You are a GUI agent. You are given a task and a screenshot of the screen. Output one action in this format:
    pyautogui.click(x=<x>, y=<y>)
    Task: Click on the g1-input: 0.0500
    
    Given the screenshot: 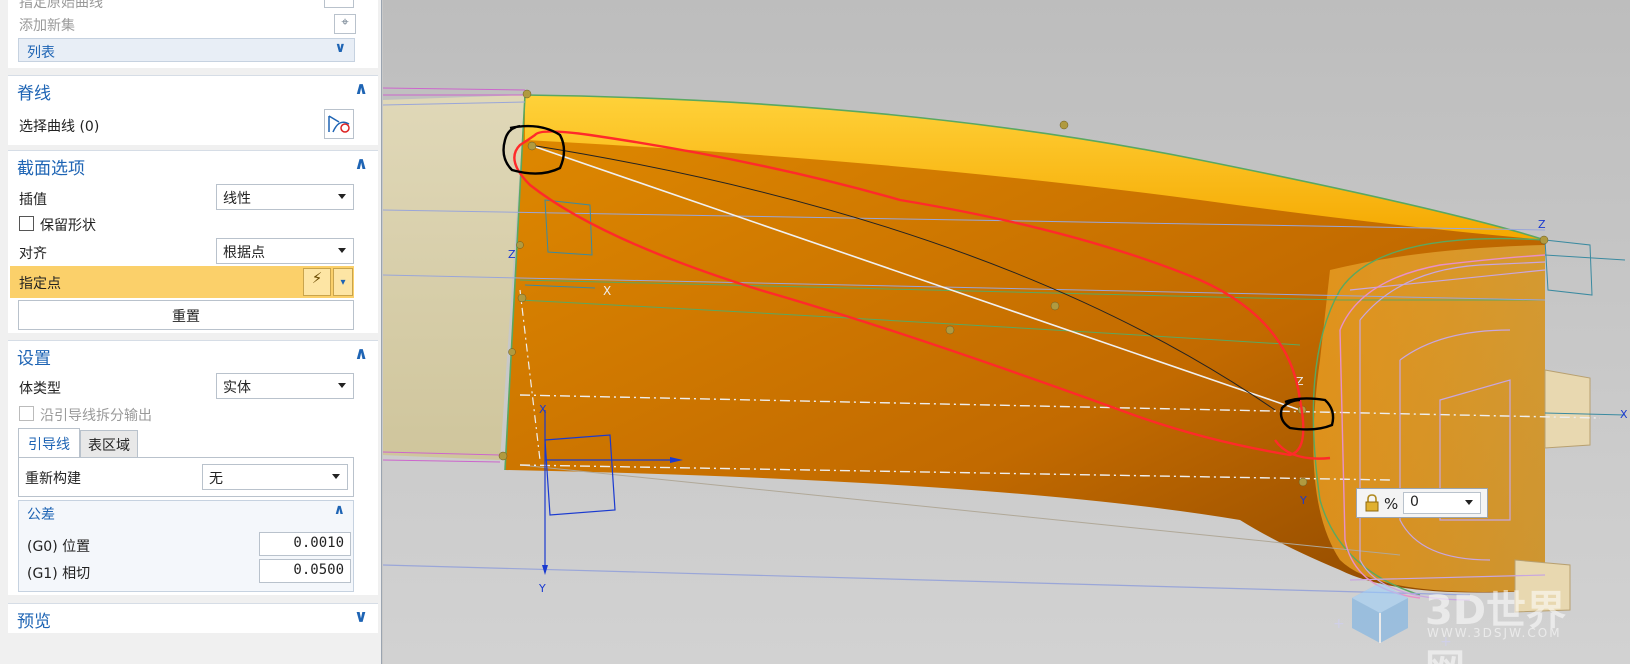 What is the action you would take?
    pyautogui.click(x=305, y=571)
    